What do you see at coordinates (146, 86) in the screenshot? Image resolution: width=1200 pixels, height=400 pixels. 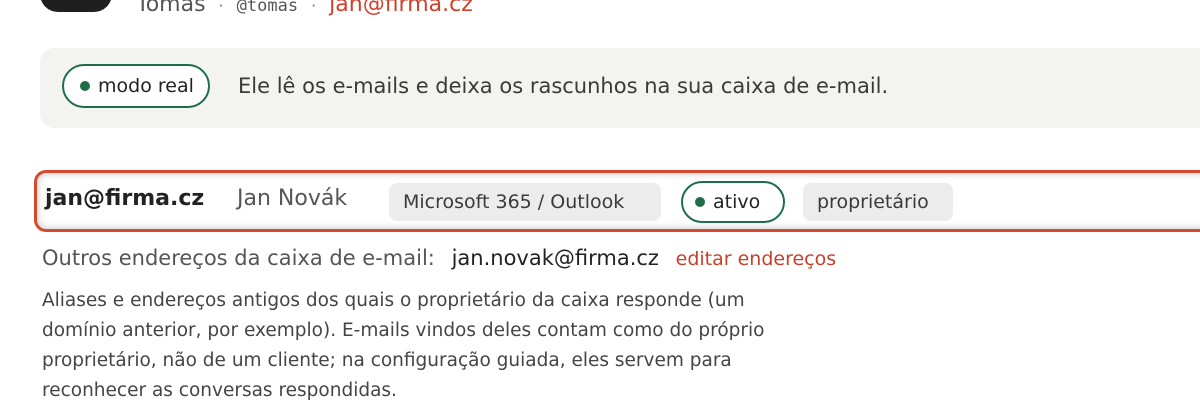 I see `live-mode-label: modo real` at bounding box center [146, 86].